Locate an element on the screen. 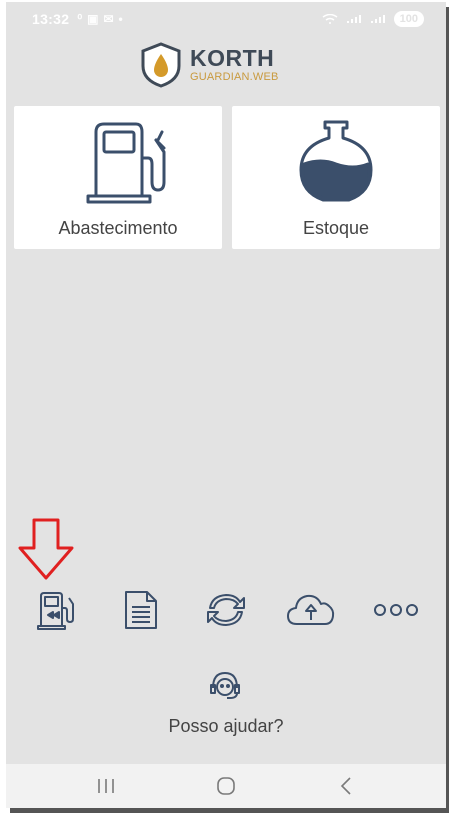 The height and width of the screenshot is (816, 449). notification-icons: ⁰ ▣ ✉ • is located at coordinates (99, 19).